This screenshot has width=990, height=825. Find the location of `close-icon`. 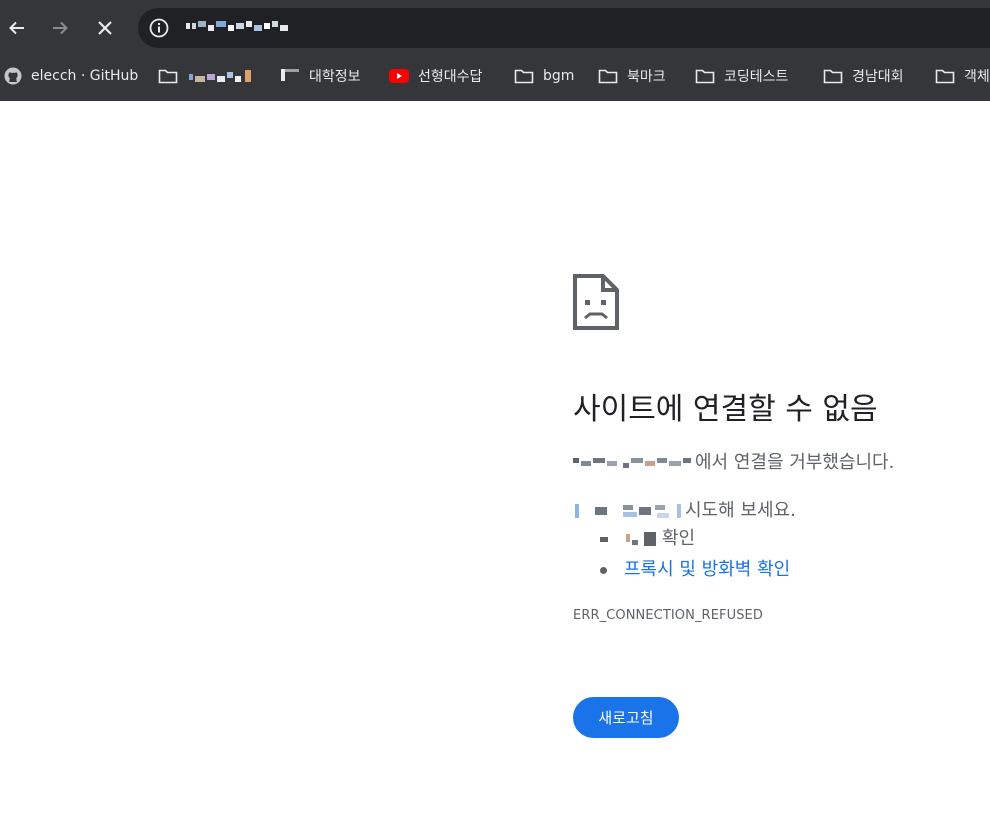

close-icon is located at coordinates (105, 28).